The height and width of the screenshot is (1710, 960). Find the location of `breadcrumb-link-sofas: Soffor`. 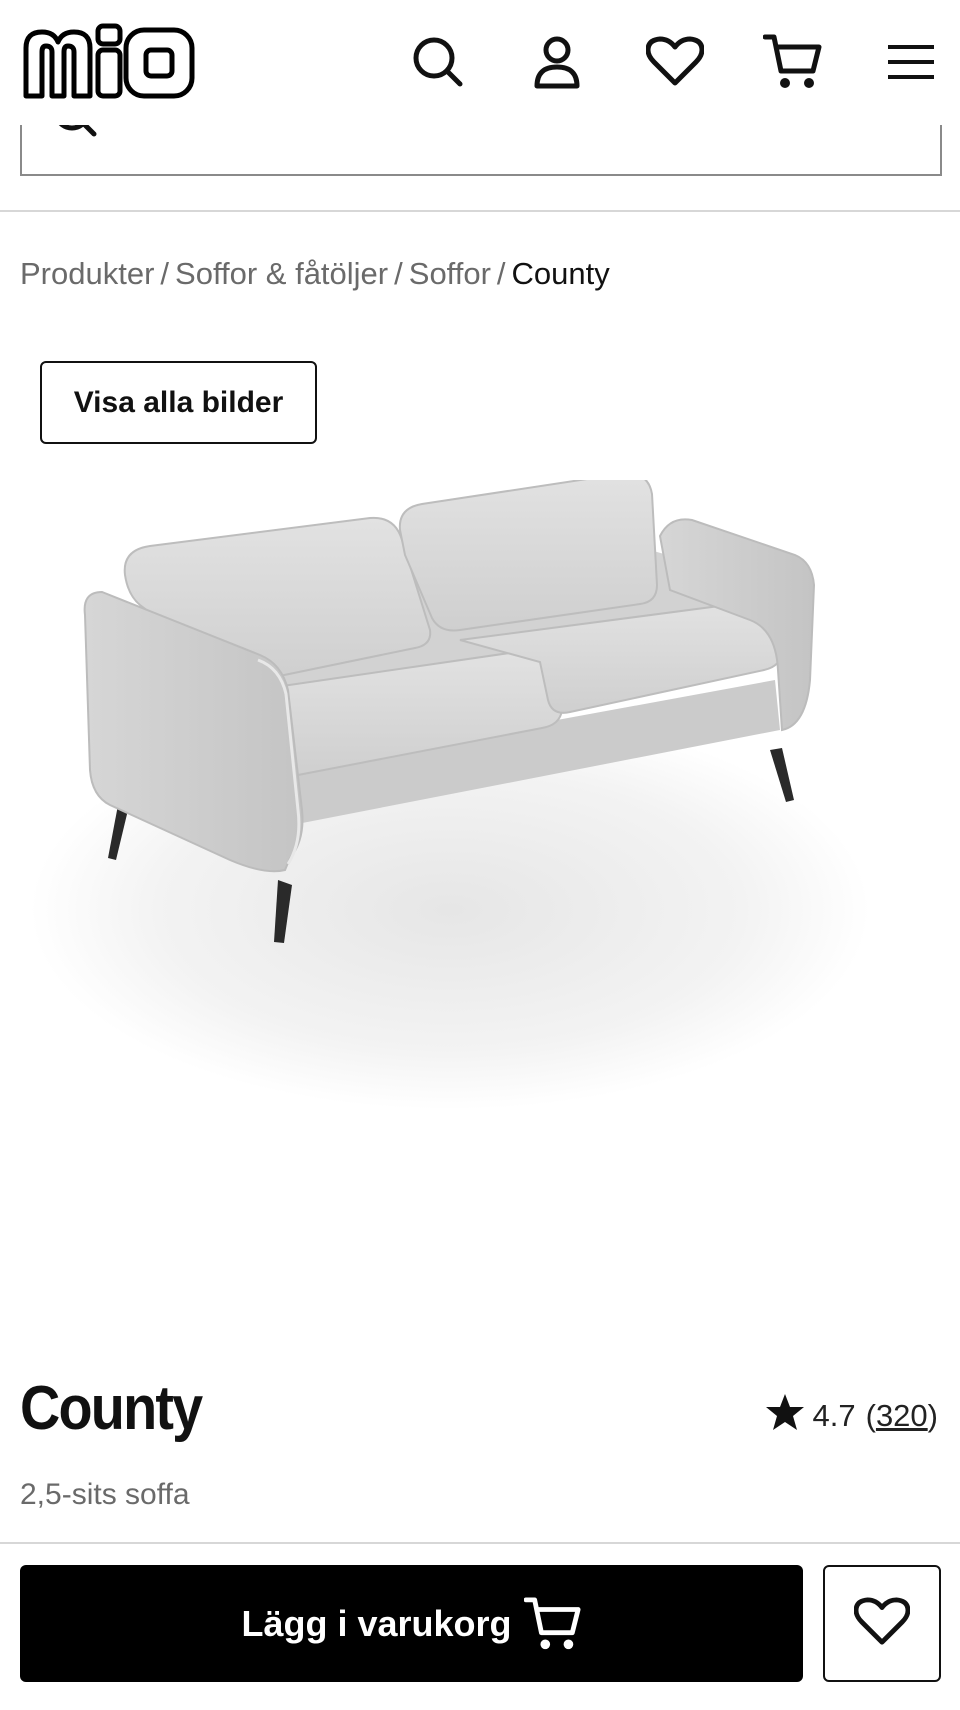

breadcrumb-link-sofas: Soffor is located at coordinates (450, 274).